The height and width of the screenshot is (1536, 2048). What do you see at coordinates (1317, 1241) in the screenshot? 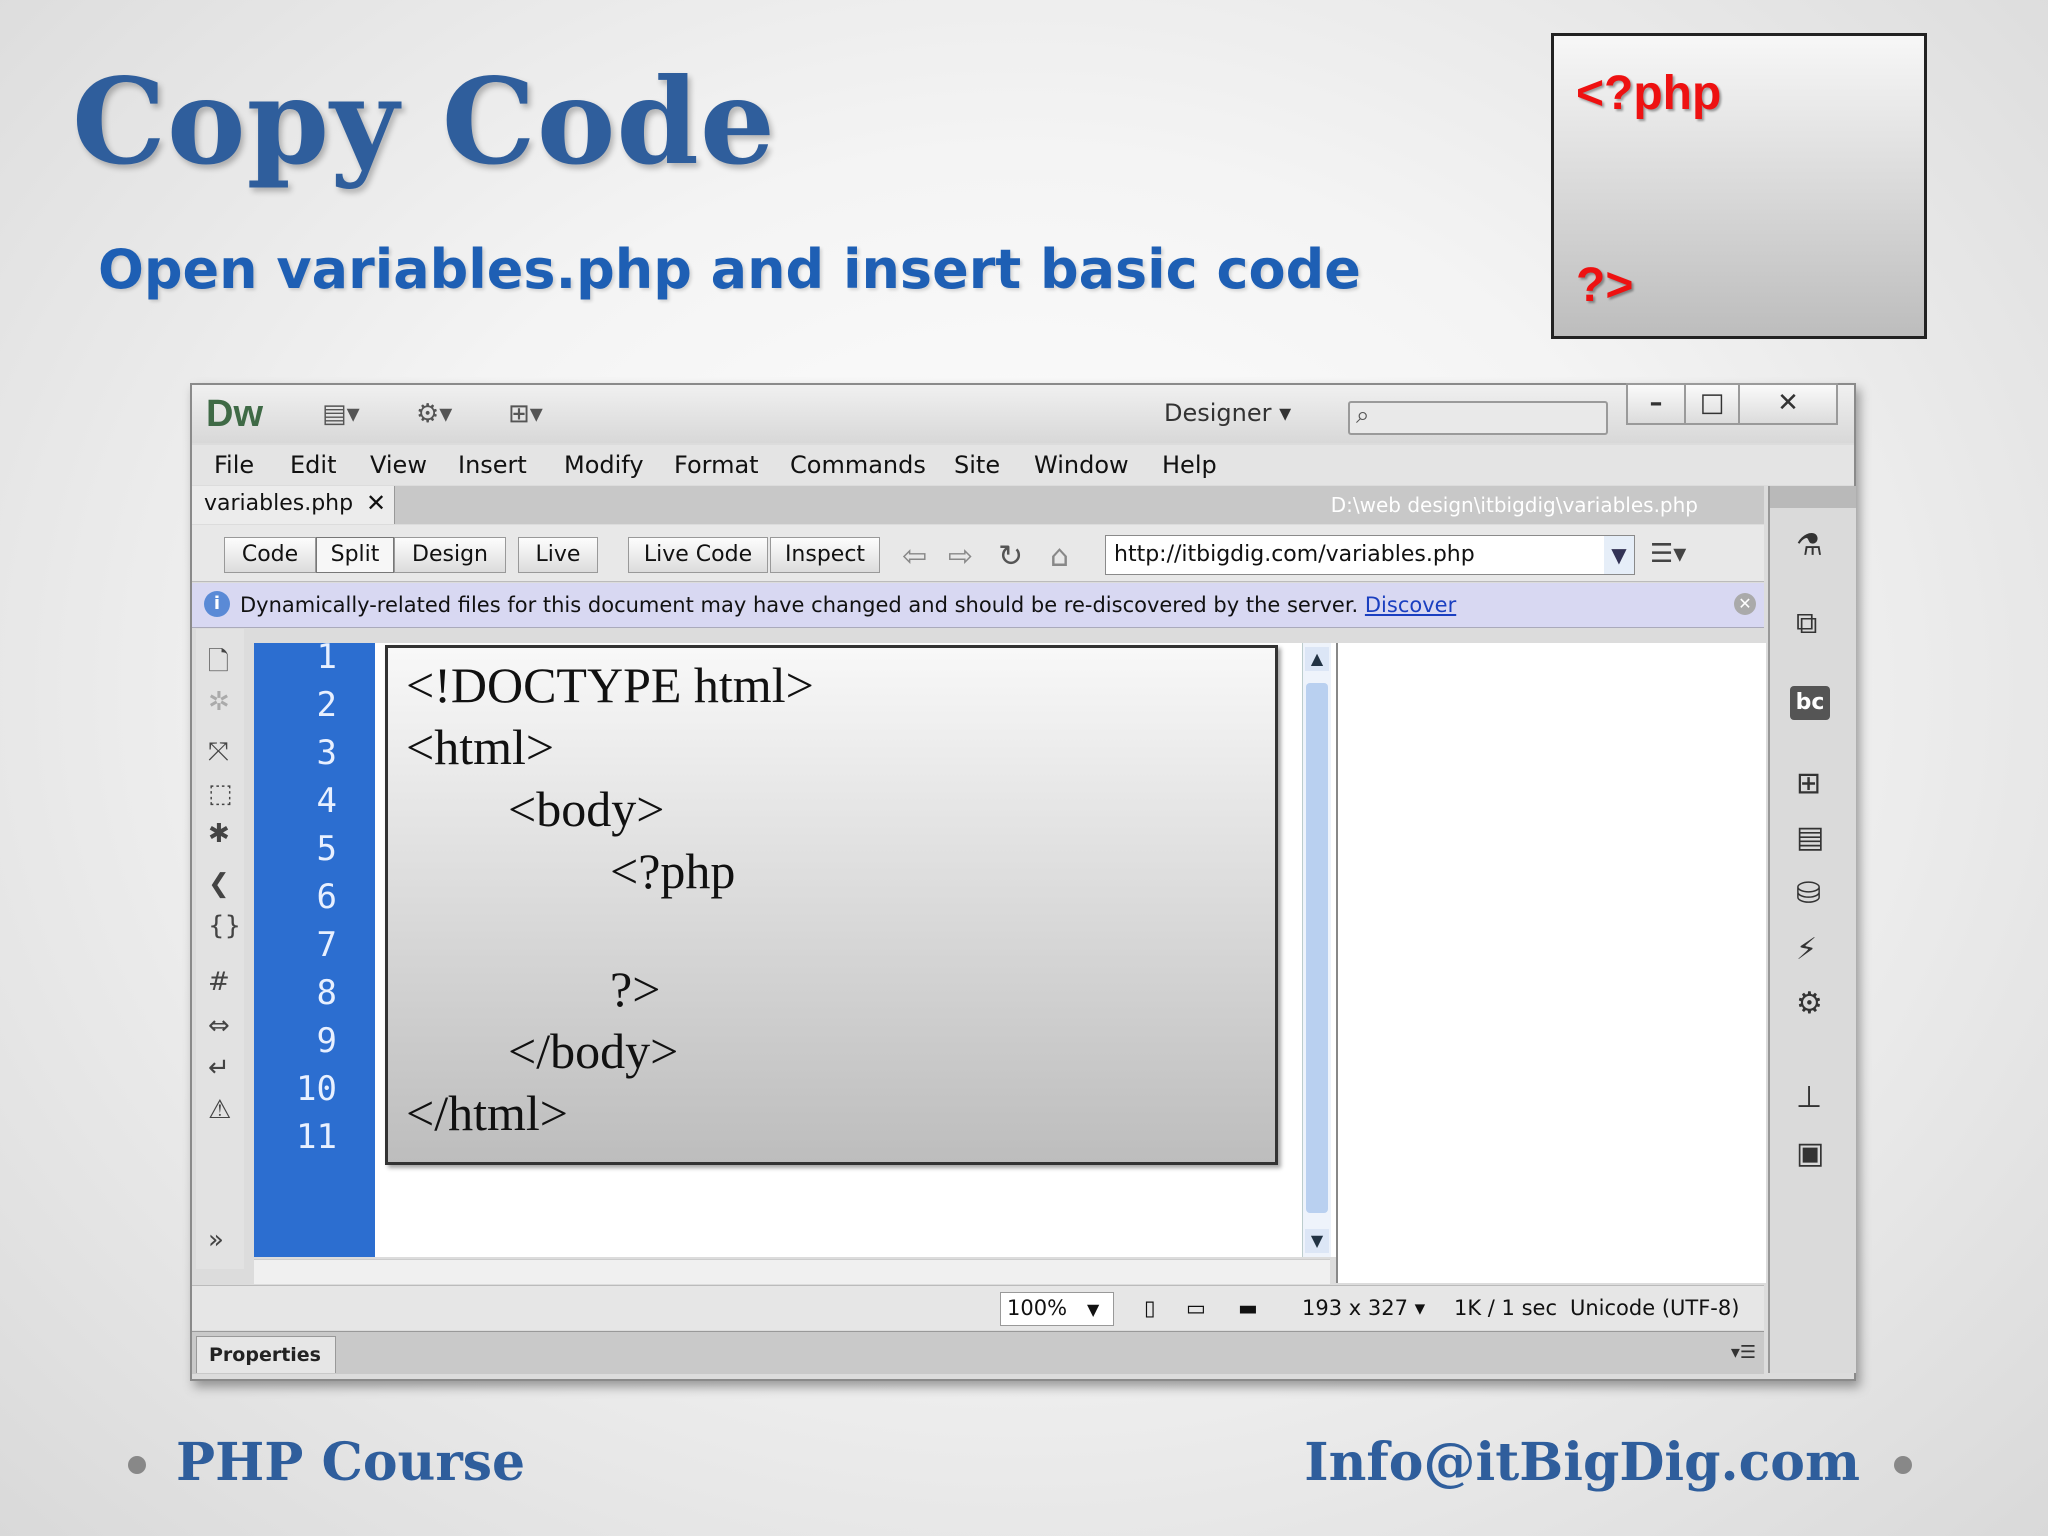
I see `scroll-down-icon: ▼` at bounding box center [1317, 1241].